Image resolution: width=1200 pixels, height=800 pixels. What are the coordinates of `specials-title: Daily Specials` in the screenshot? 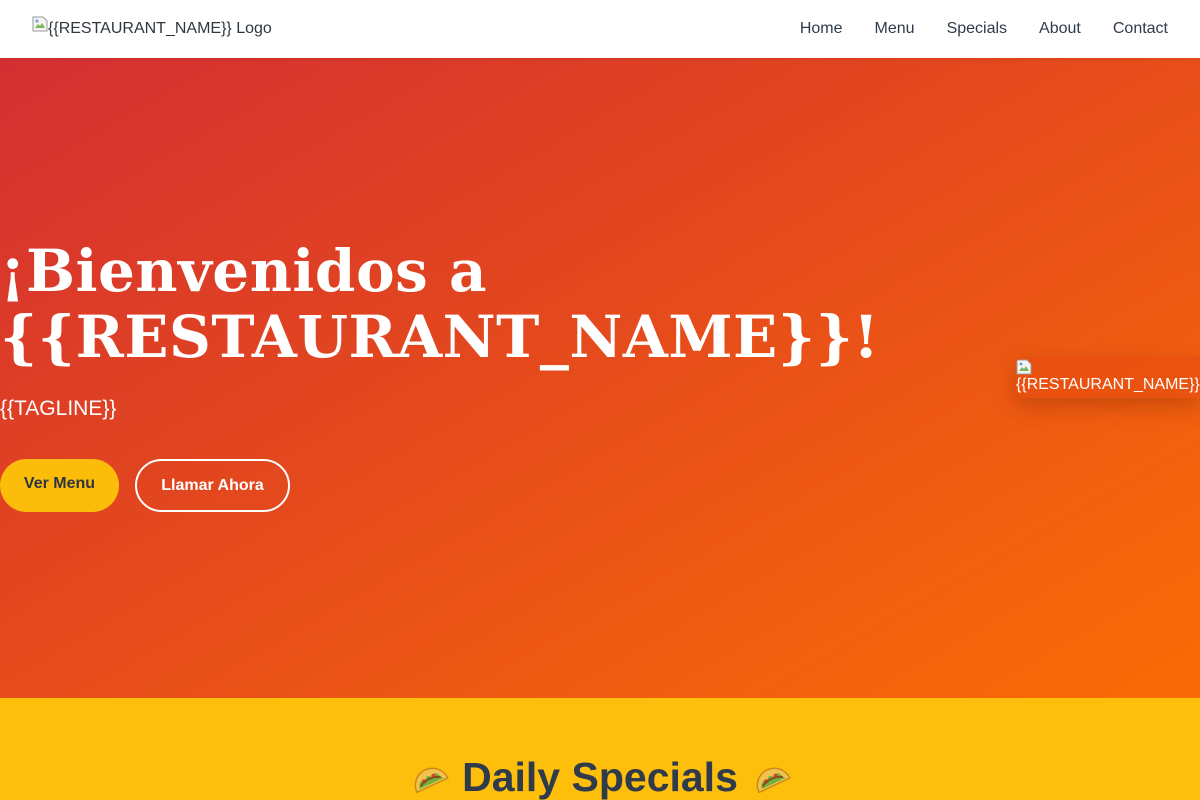 It's located at (600, 777).